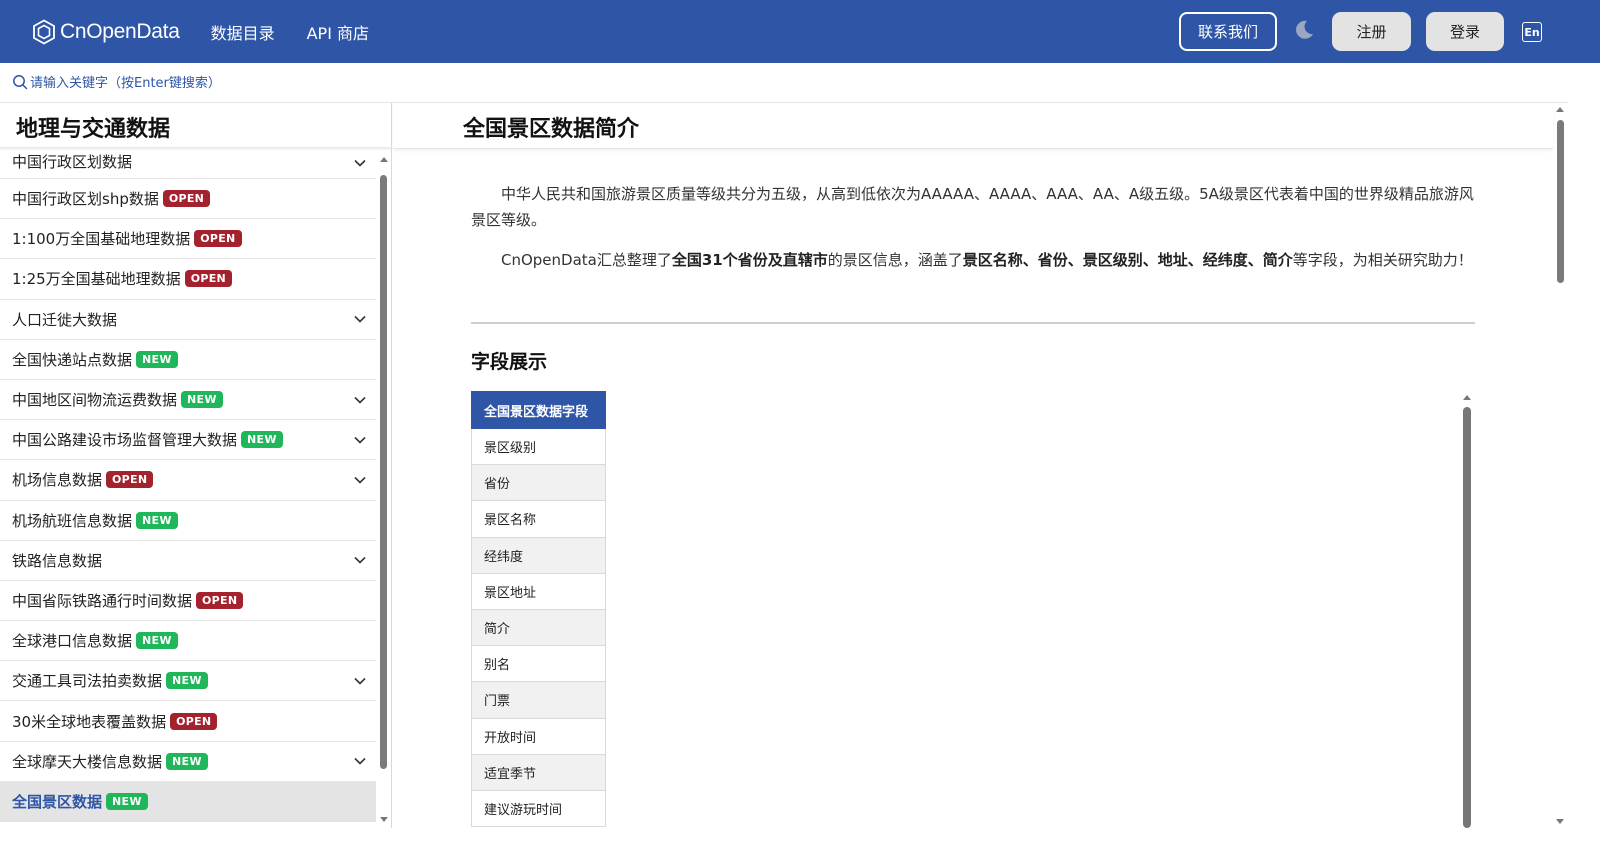  Describe the element at coordinates (538, 772) in the screenshot. I see `table-row: 适宜季节` at that location.